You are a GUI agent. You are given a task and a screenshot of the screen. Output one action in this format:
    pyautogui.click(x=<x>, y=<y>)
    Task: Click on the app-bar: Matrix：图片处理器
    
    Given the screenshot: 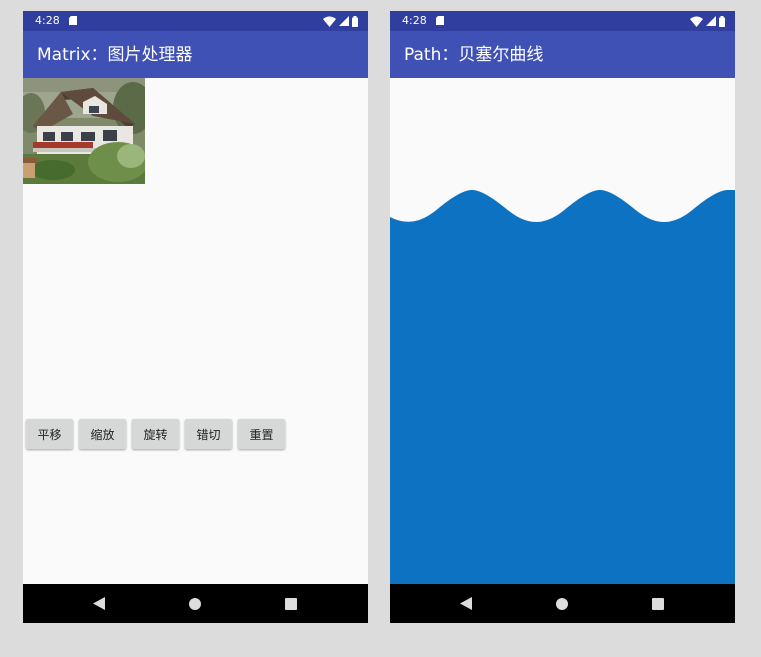 What is the action you would take?
    pyautogui.click(x=195, y=54)
    